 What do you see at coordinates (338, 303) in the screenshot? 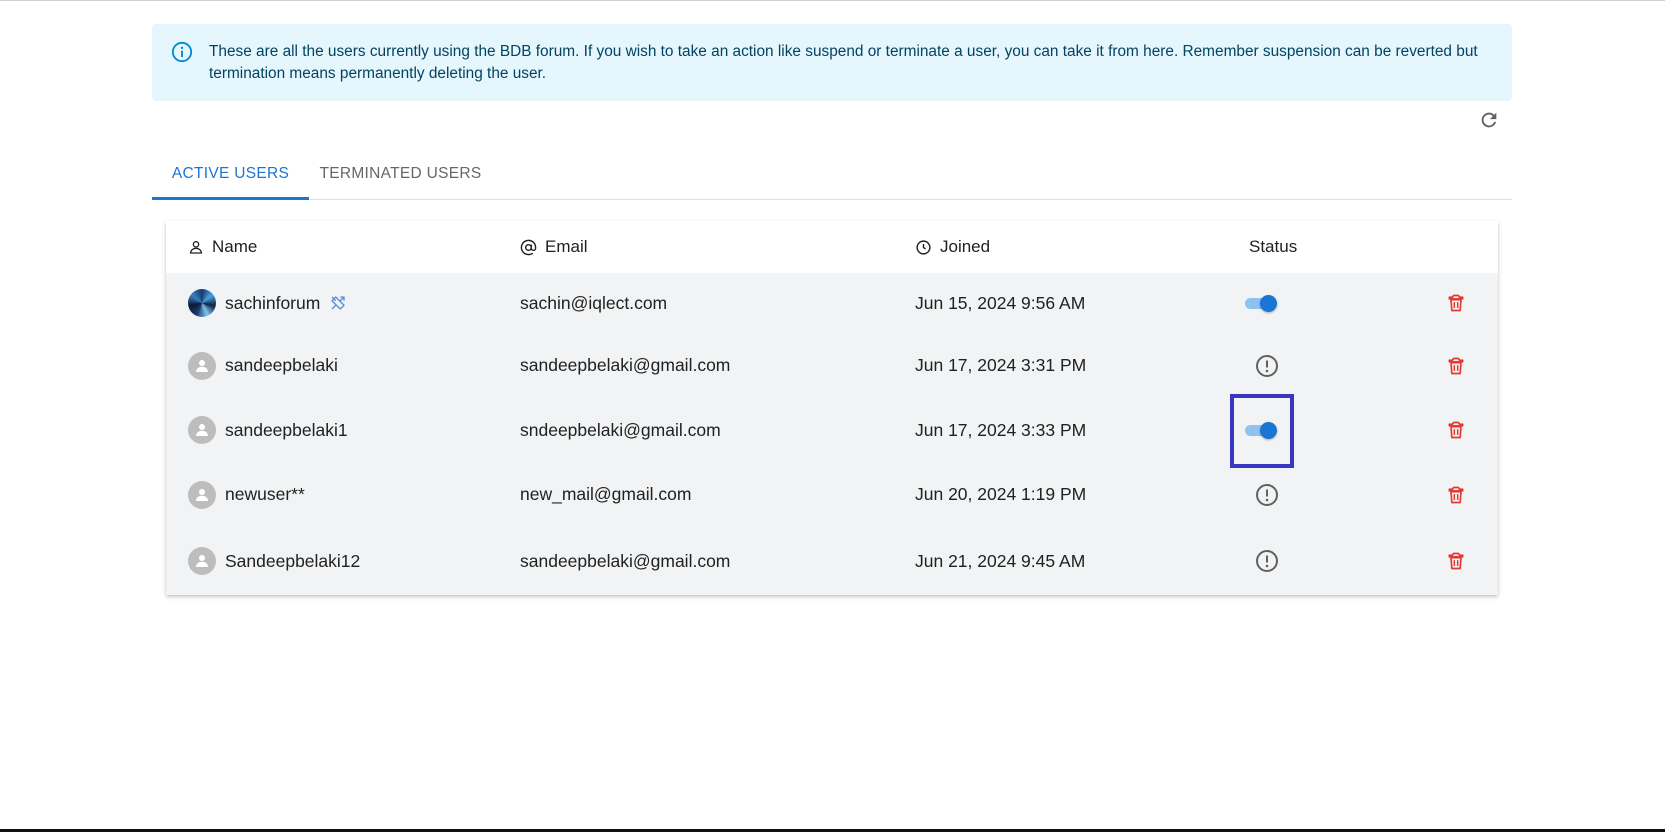
I see `admin-tools-icon` at bounding box center [338, 303].